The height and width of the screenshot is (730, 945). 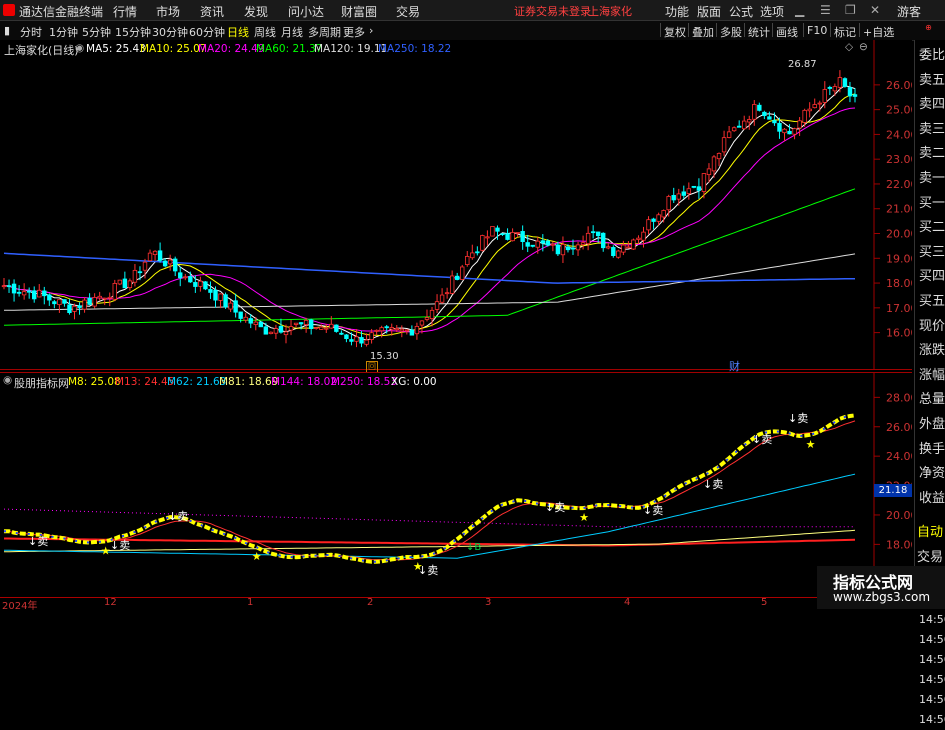 What do you see at coordinates (849, 47) in the screenshot?
I see `diamond-icon: ◇` at bounding box center [849, 47].